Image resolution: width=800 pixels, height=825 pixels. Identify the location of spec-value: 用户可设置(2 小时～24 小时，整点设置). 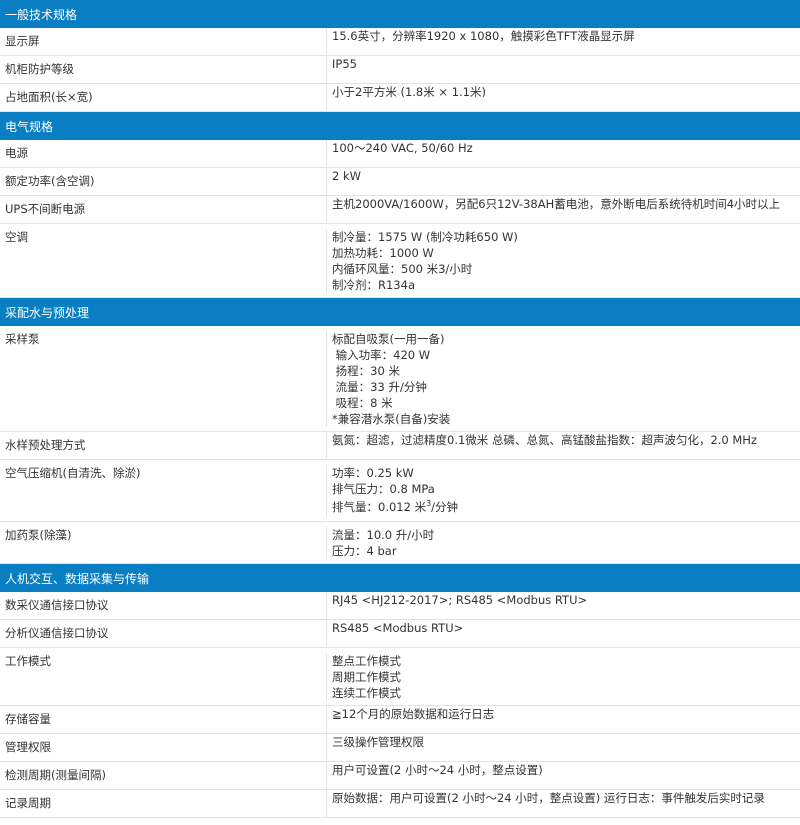
(563, 775).